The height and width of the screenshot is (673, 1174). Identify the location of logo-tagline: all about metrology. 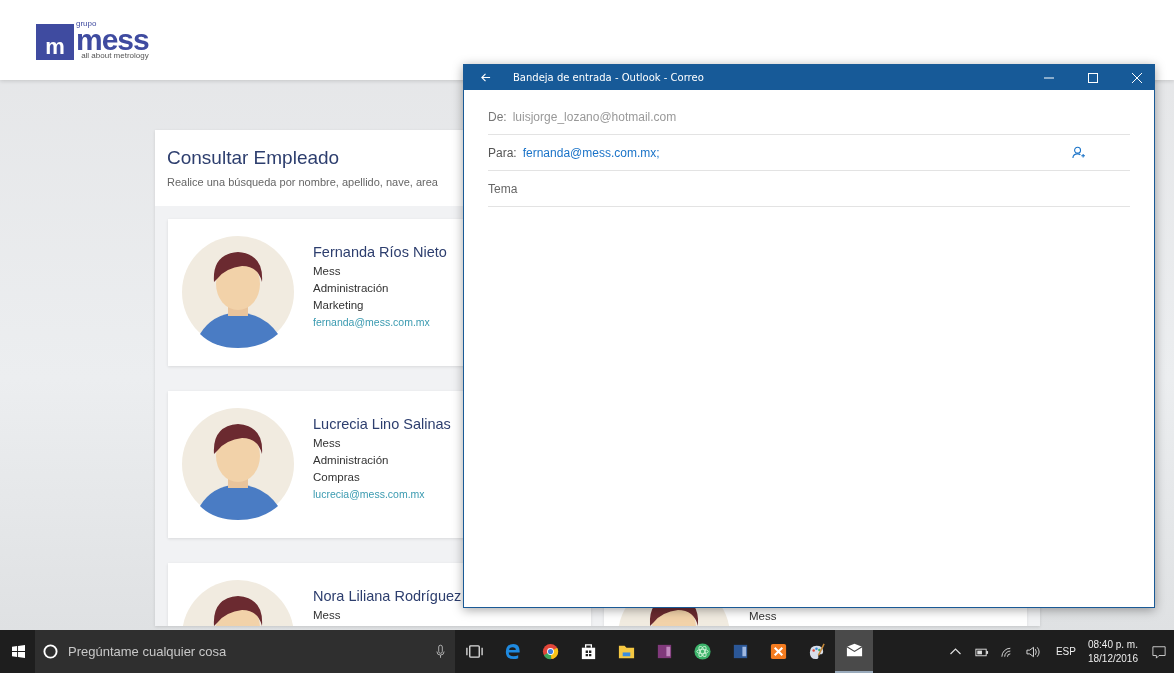
(115, 56).